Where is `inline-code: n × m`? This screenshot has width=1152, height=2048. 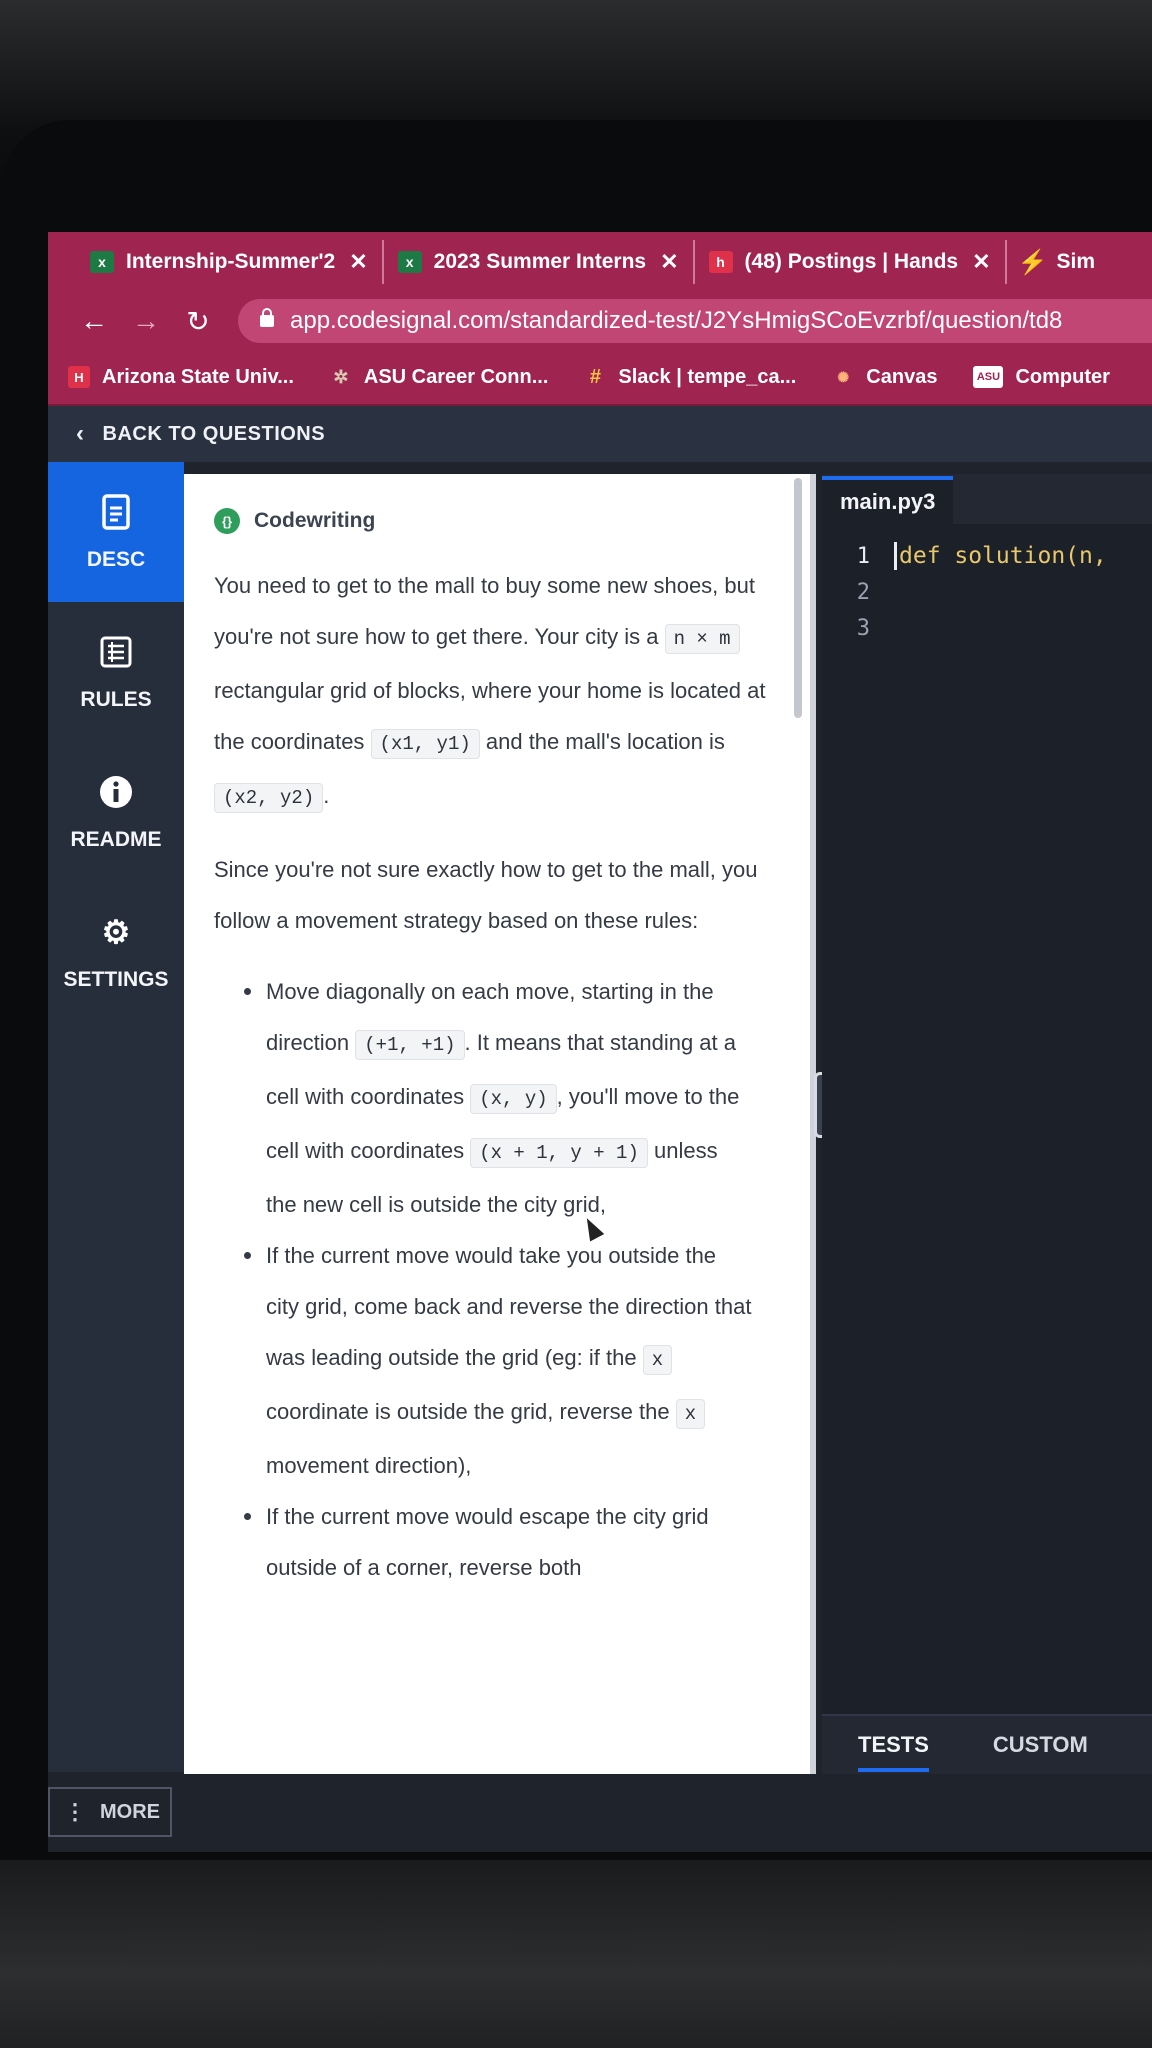
inline-code: n × m is located at coordinates (702, 639).